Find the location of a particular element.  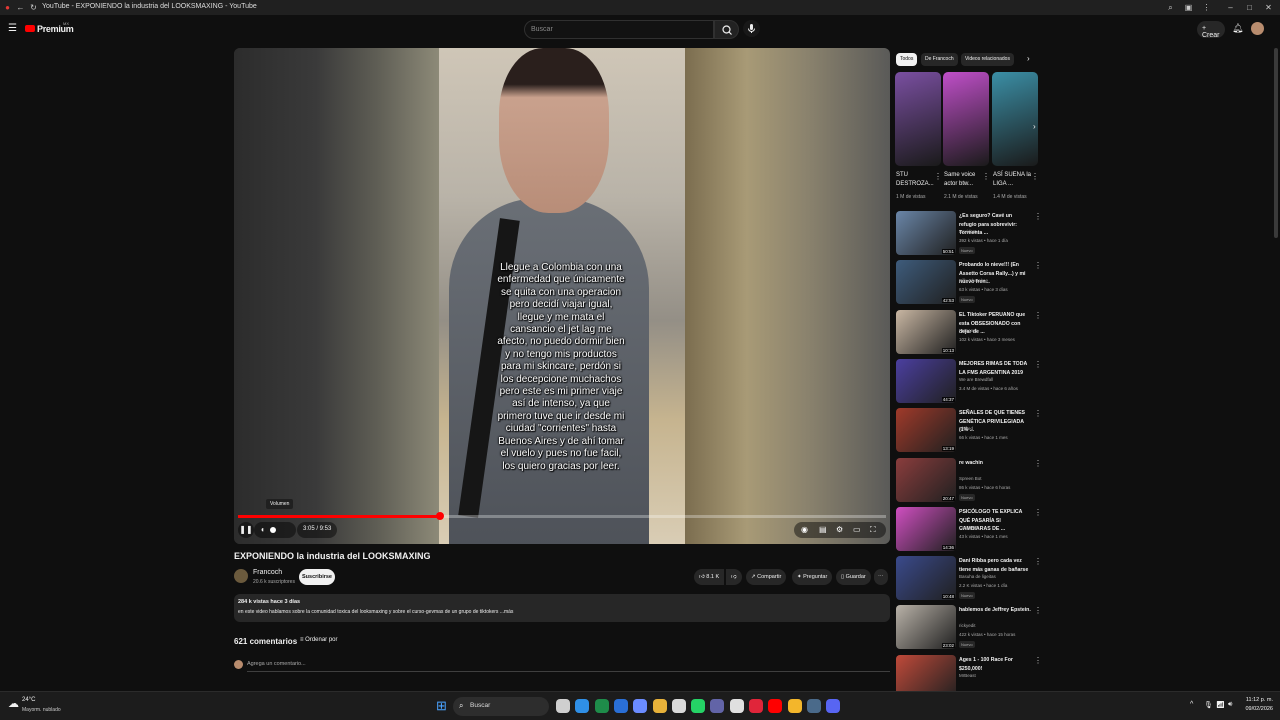

whatsapp-icon is located at coordinates (698, 706).